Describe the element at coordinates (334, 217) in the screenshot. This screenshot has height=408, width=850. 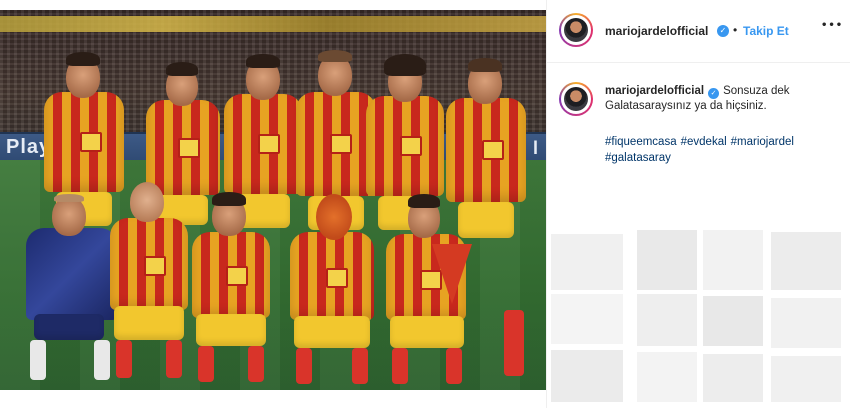
I see `blurred-face` at that location.